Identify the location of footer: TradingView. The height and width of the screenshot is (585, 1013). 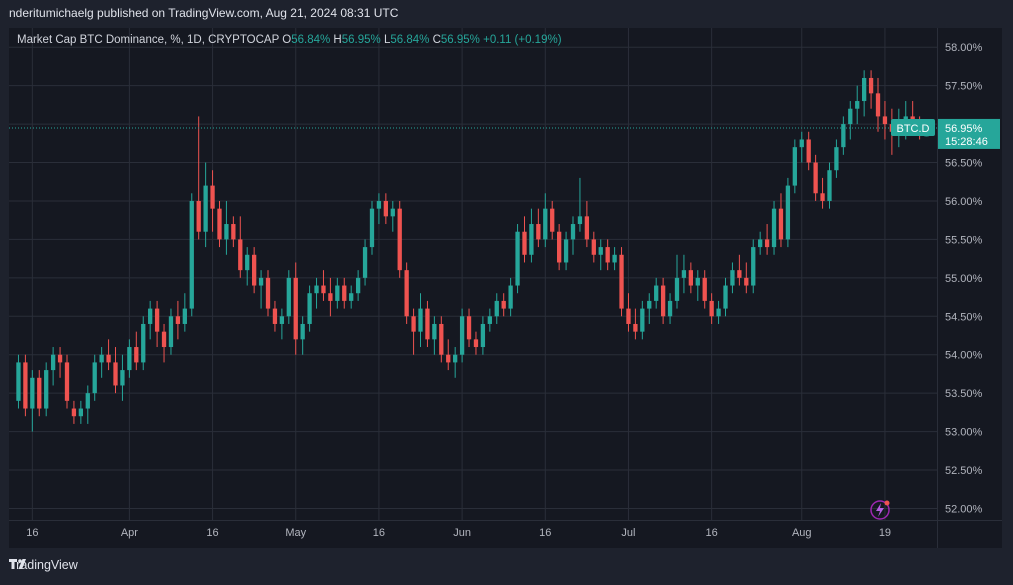
(43, 565).